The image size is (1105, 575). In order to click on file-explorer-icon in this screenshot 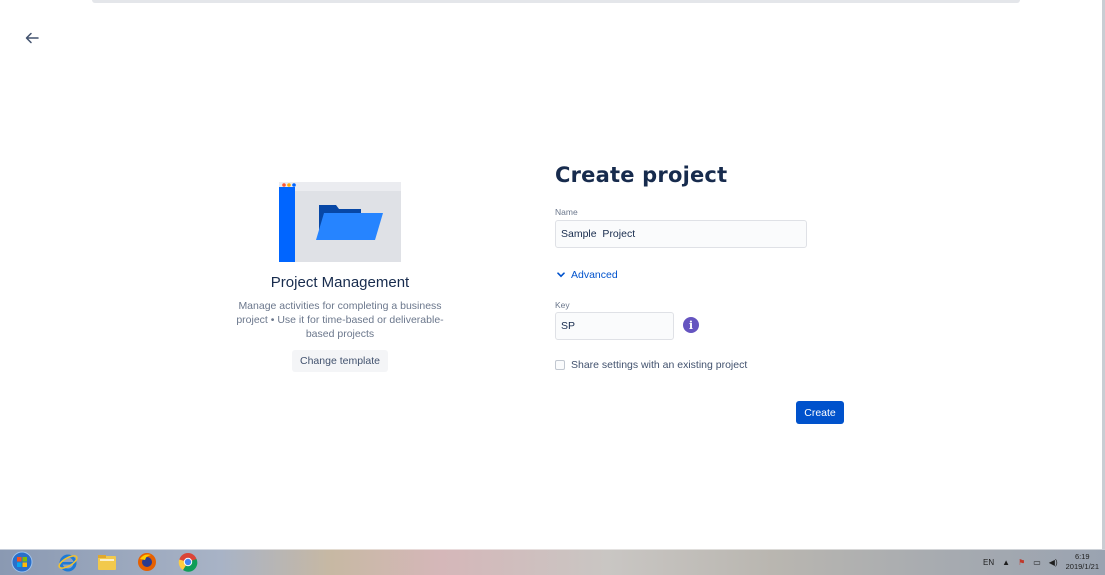, I will do `click(107, 562)`.